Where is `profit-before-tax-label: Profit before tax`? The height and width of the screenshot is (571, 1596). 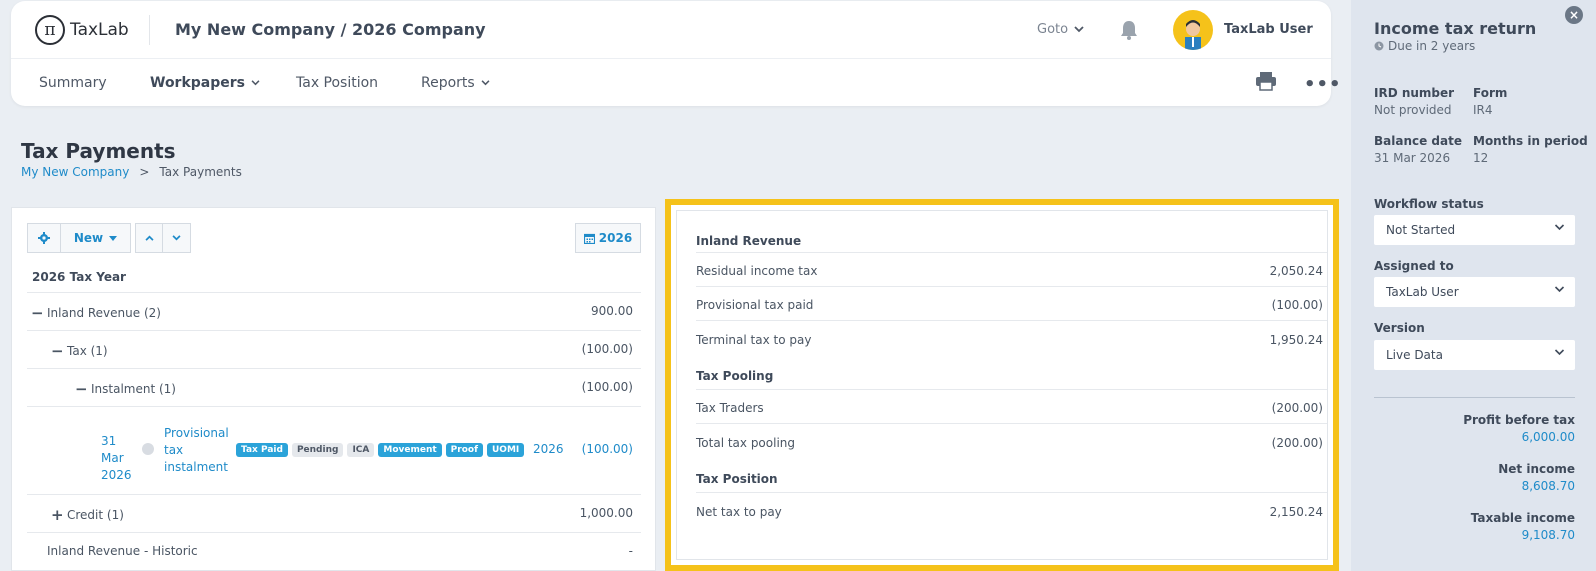 profit-before-tax-label: Profit before tax is located at coordinates (1519, 420).